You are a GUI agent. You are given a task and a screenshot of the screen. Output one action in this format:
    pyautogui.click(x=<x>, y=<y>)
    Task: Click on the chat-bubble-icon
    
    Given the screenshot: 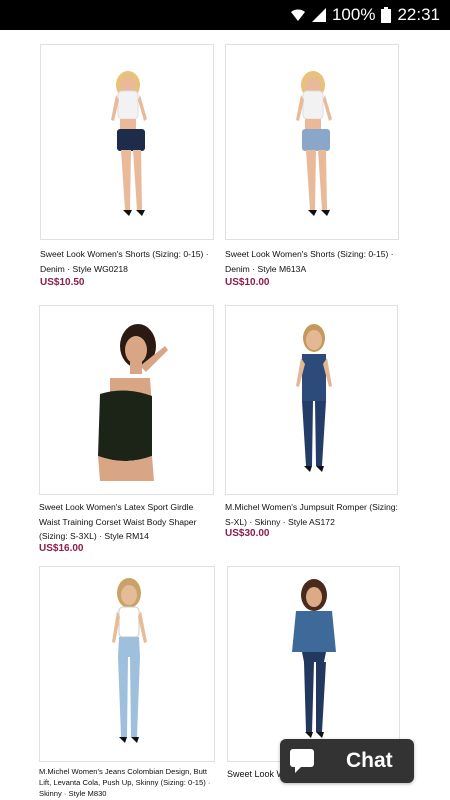 What is the action you would take?
    pyautogui.click(x=302, y=761)
    